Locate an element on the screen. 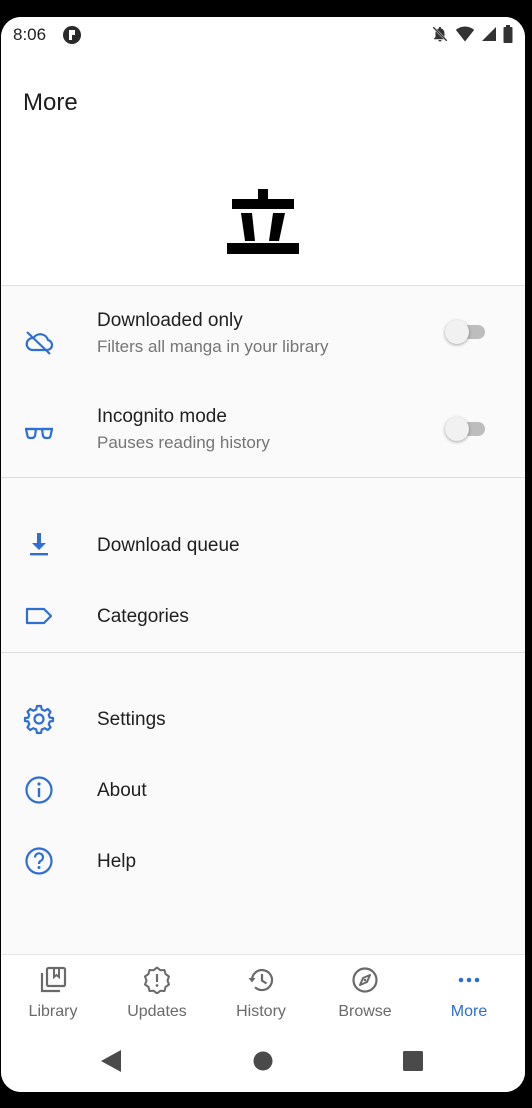 The width and height of the screenshot is (532, 1108). bottom-navigation: Library Updates History Browse More is located at coordinates (263, 991).